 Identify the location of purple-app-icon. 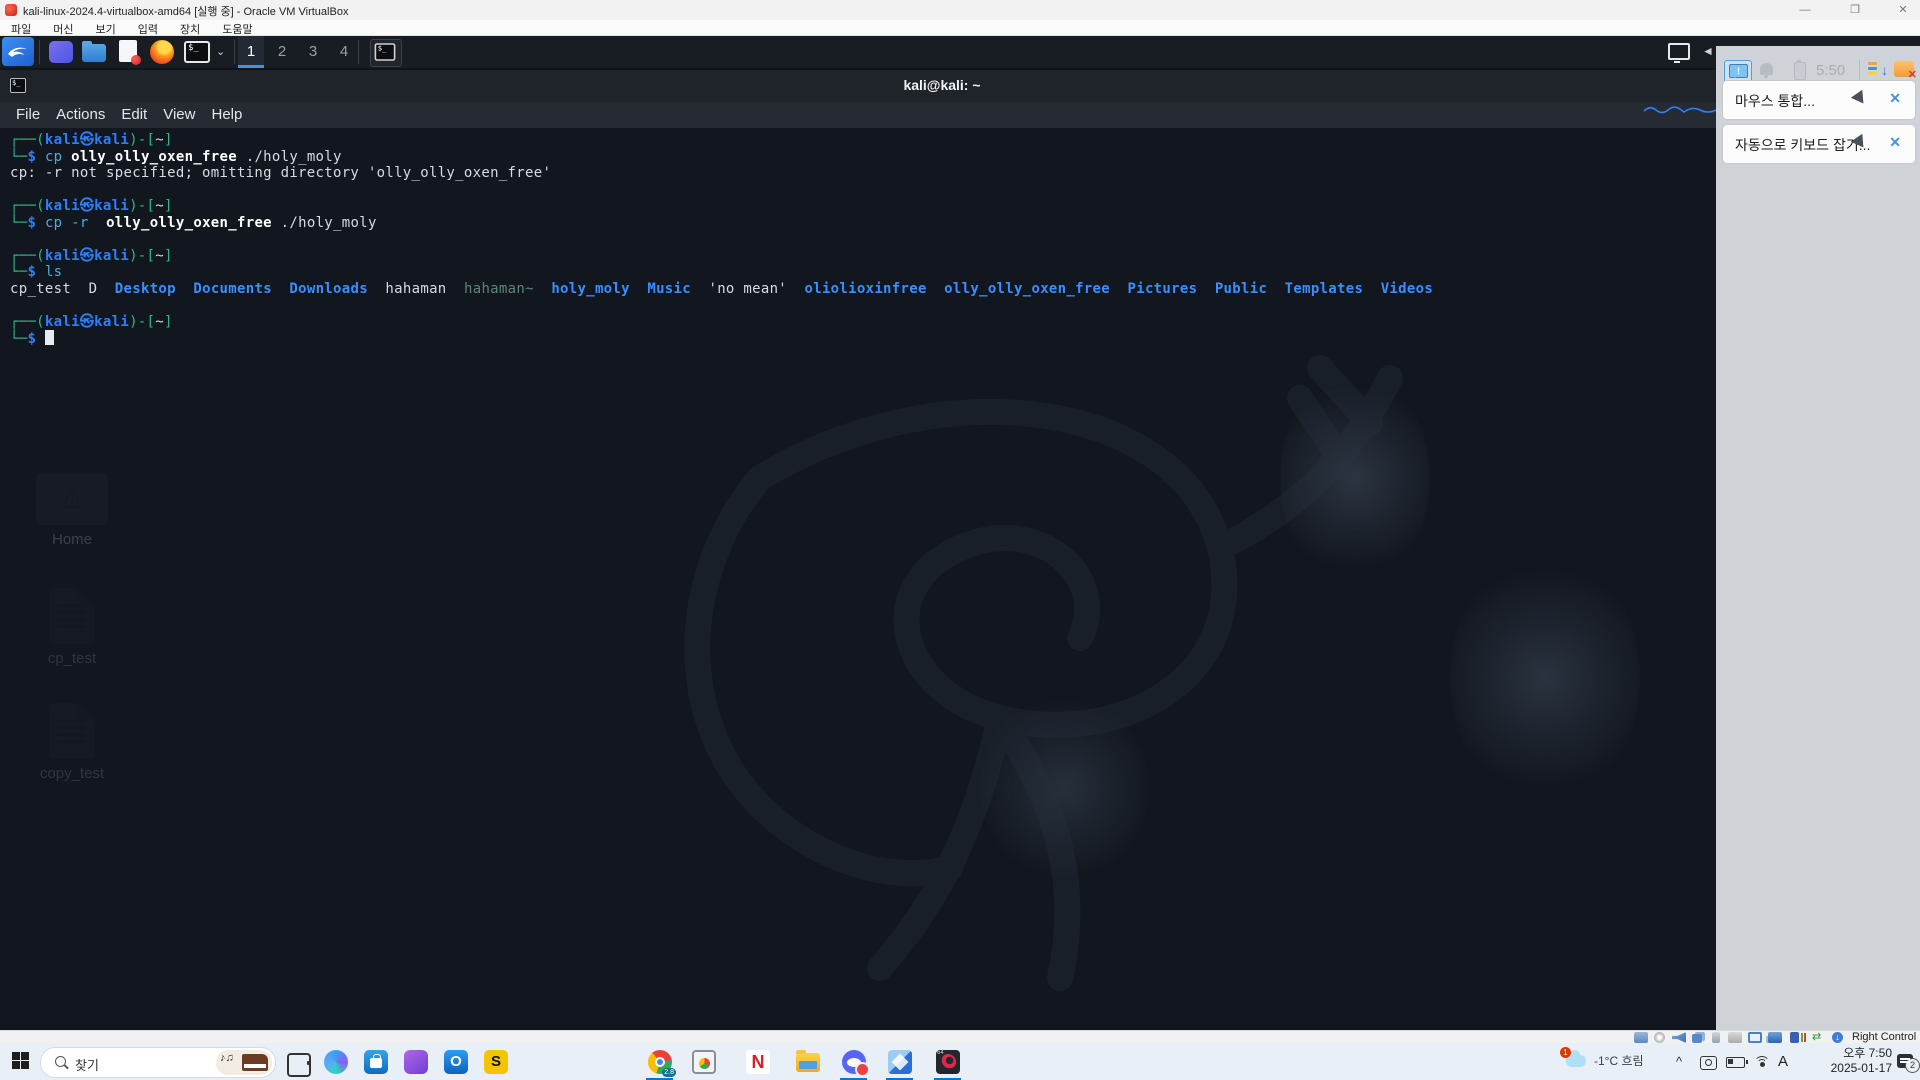
(61, 52).